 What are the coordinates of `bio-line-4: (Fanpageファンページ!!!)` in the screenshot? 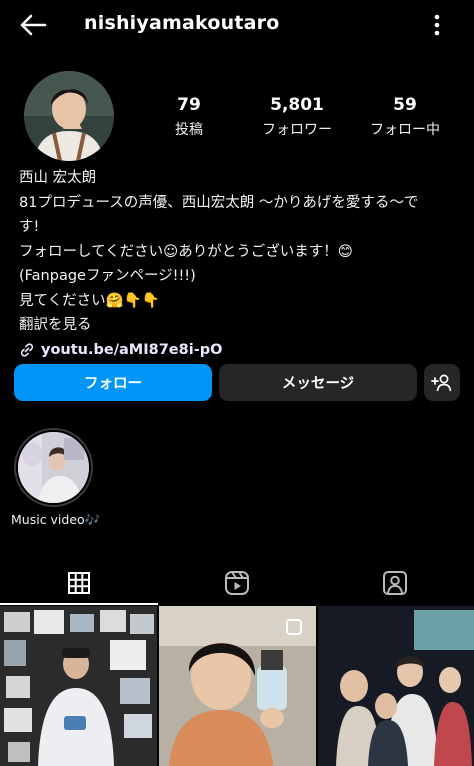 It's located at (107, 276).